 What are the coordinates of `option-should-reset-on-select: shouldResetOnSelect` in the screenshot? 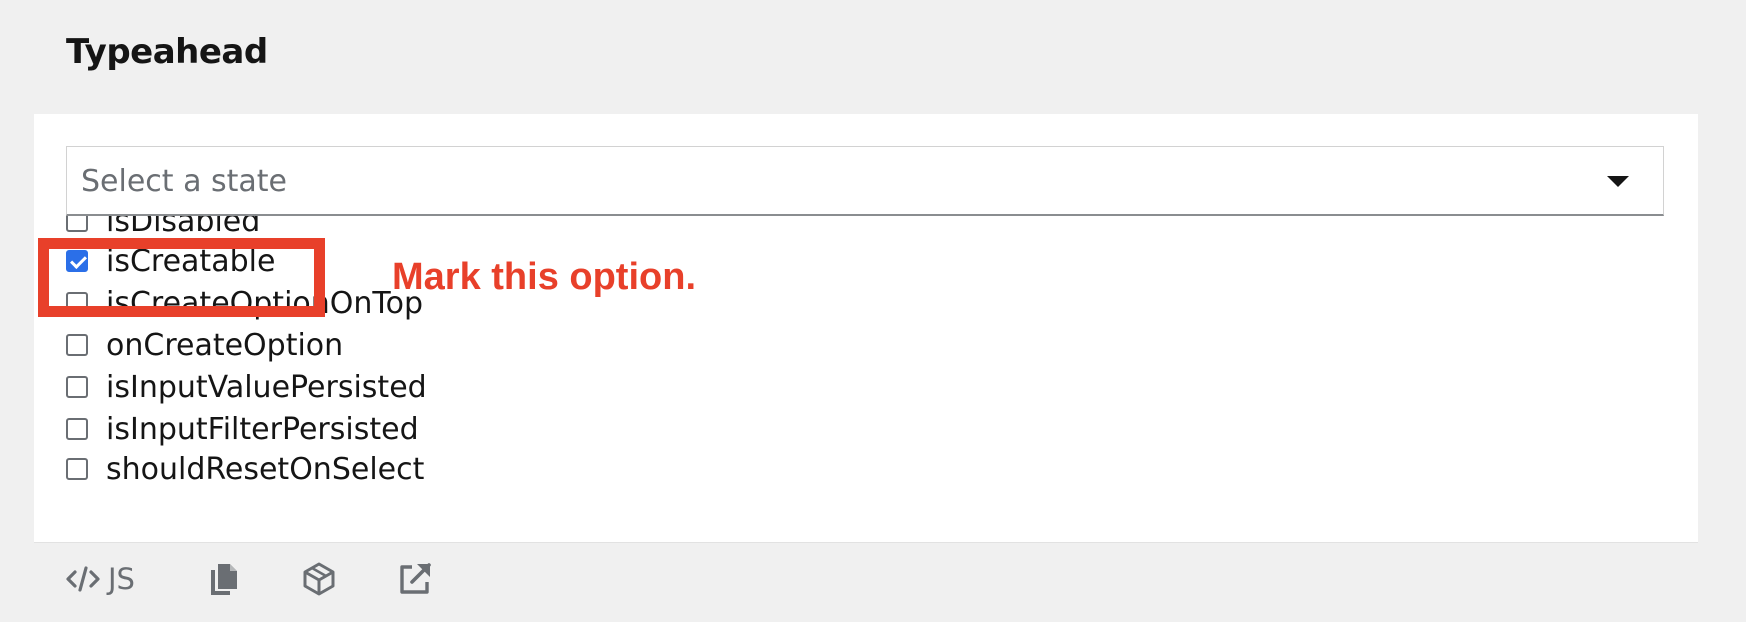 It's located at (245, 469).